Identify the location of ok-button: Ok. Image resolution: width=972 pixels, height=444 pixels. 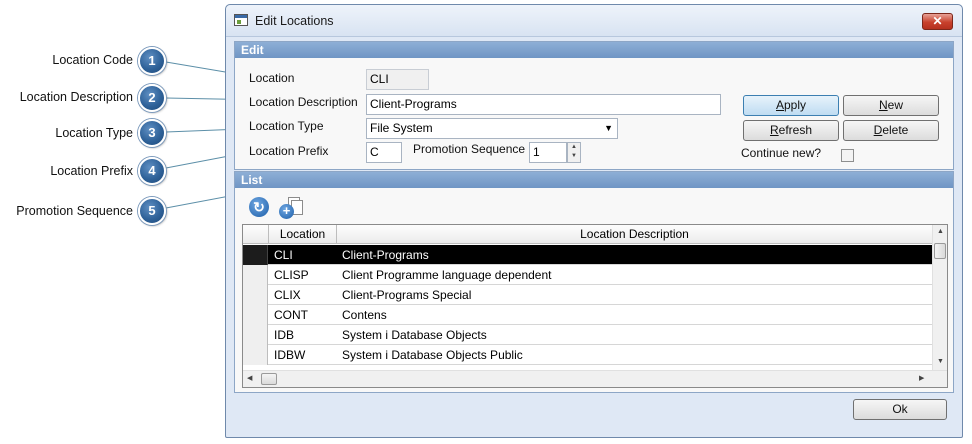
(900, 409).